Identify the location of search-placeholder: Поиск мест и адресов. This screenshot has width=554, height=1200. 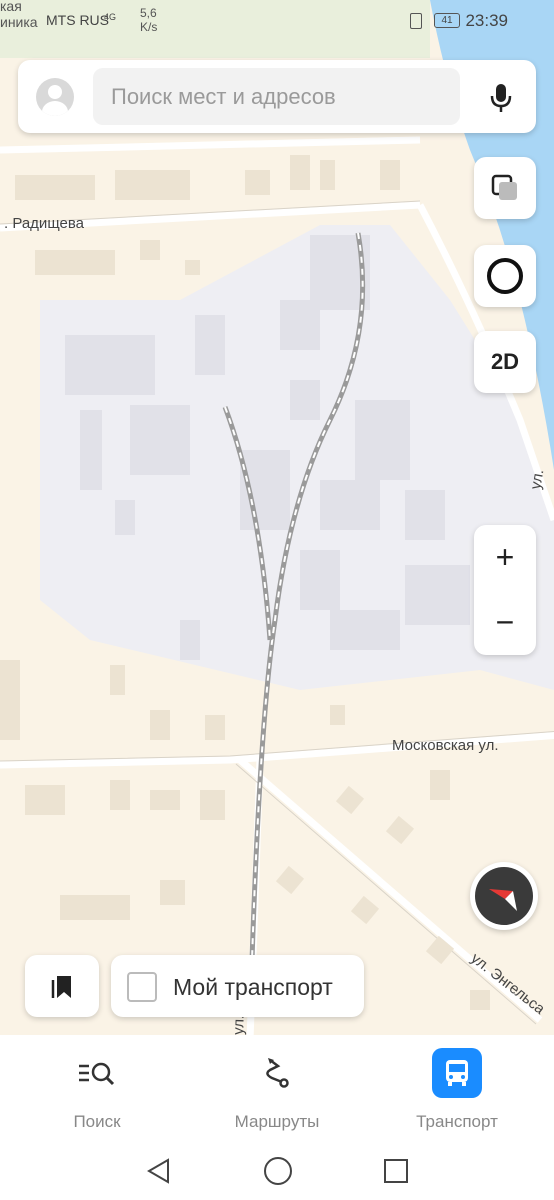
(223, 96).